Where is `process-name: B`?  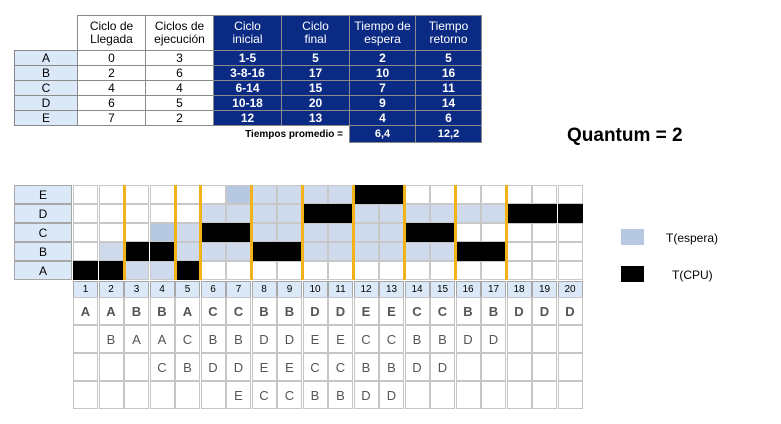 process-name: B is located at coordinates (46, 73).